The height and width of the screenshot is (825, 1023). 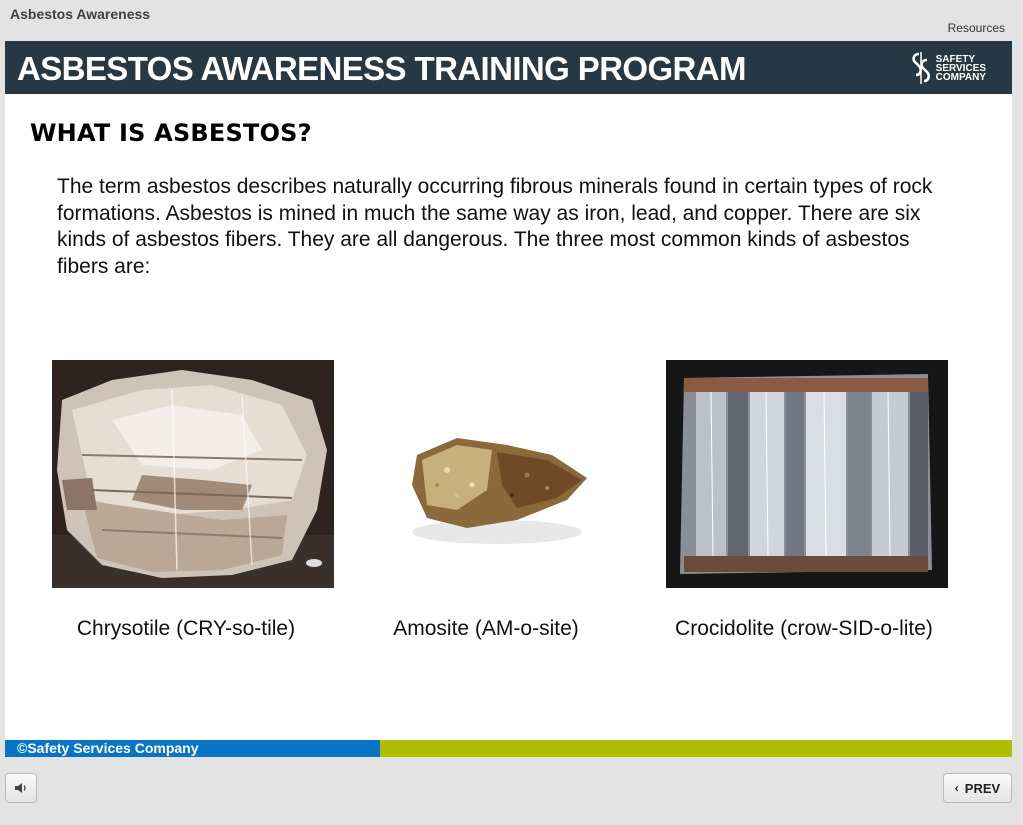 I want to click on footer-bar: ©Safety Services Company, so click(x=508, y=748).